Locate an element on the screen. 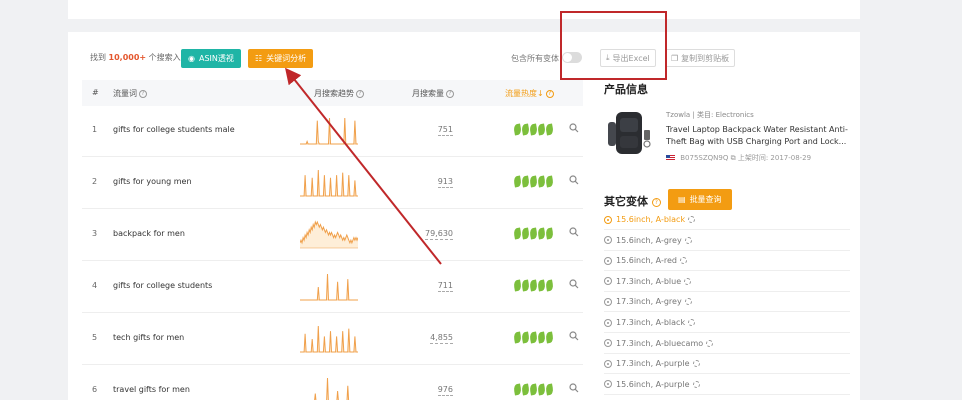  variant-item: 15.6inch, A-black is located at coordinates (727, 220).